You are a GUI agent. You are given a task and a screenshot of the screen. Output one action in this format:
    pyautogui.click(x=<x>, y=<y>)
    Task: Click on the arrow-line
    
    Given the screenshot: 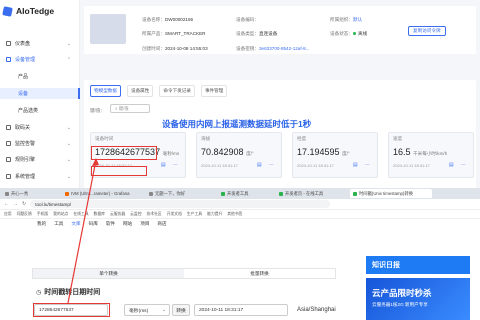 What is the action you would take?
    pyautogui.click(x=82, y=231)
    